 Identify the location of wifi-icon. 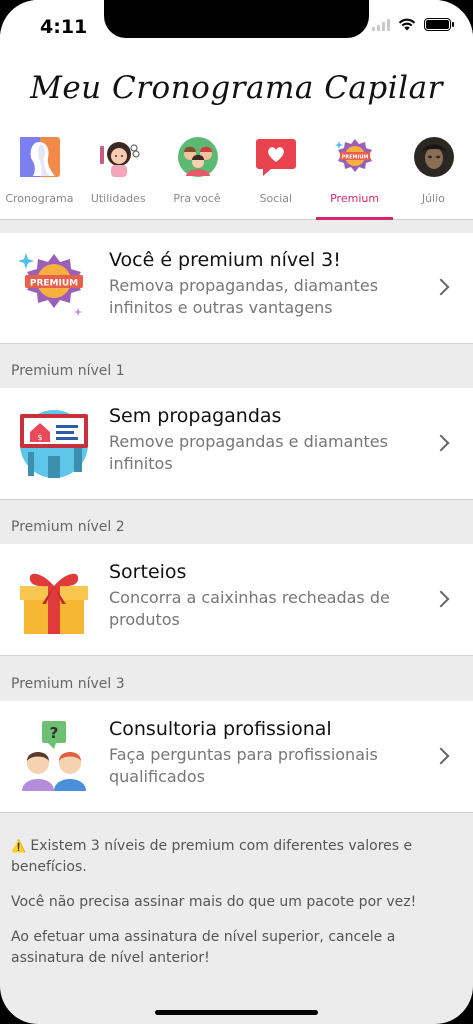
(407, 24).